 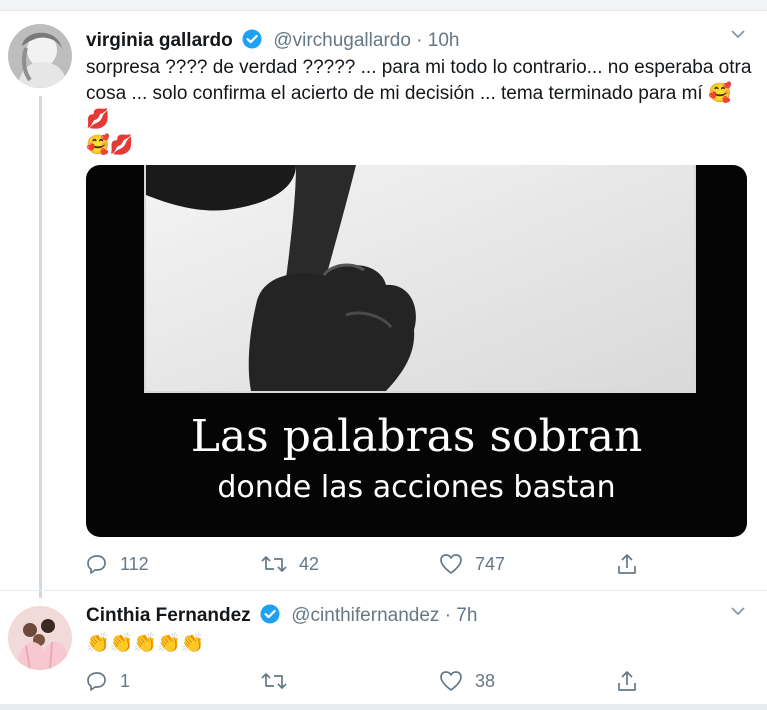 What do you see at coordinates (416, 436) in the screenshot?
I see `image-caption-main: Las palabras sobran` at bounding box center [416, 436].